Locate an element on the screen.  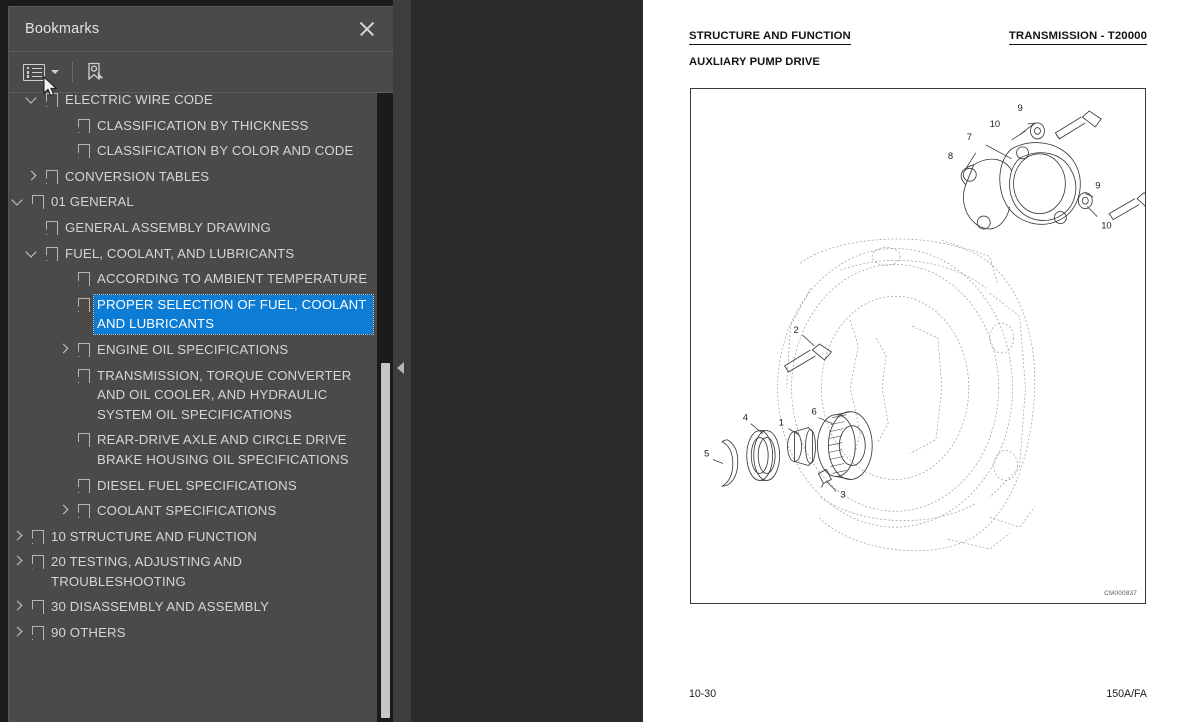
bookmark-label: ELECTRIC WIRE CODE is located at coordinates (139, 100).